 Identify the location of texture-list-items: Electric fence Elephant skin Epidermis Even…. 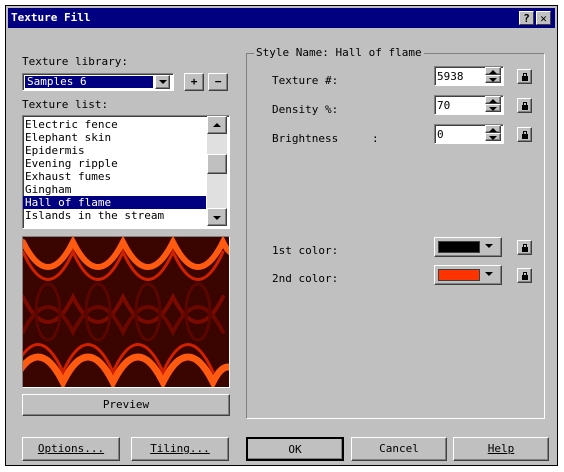
(114, 170).